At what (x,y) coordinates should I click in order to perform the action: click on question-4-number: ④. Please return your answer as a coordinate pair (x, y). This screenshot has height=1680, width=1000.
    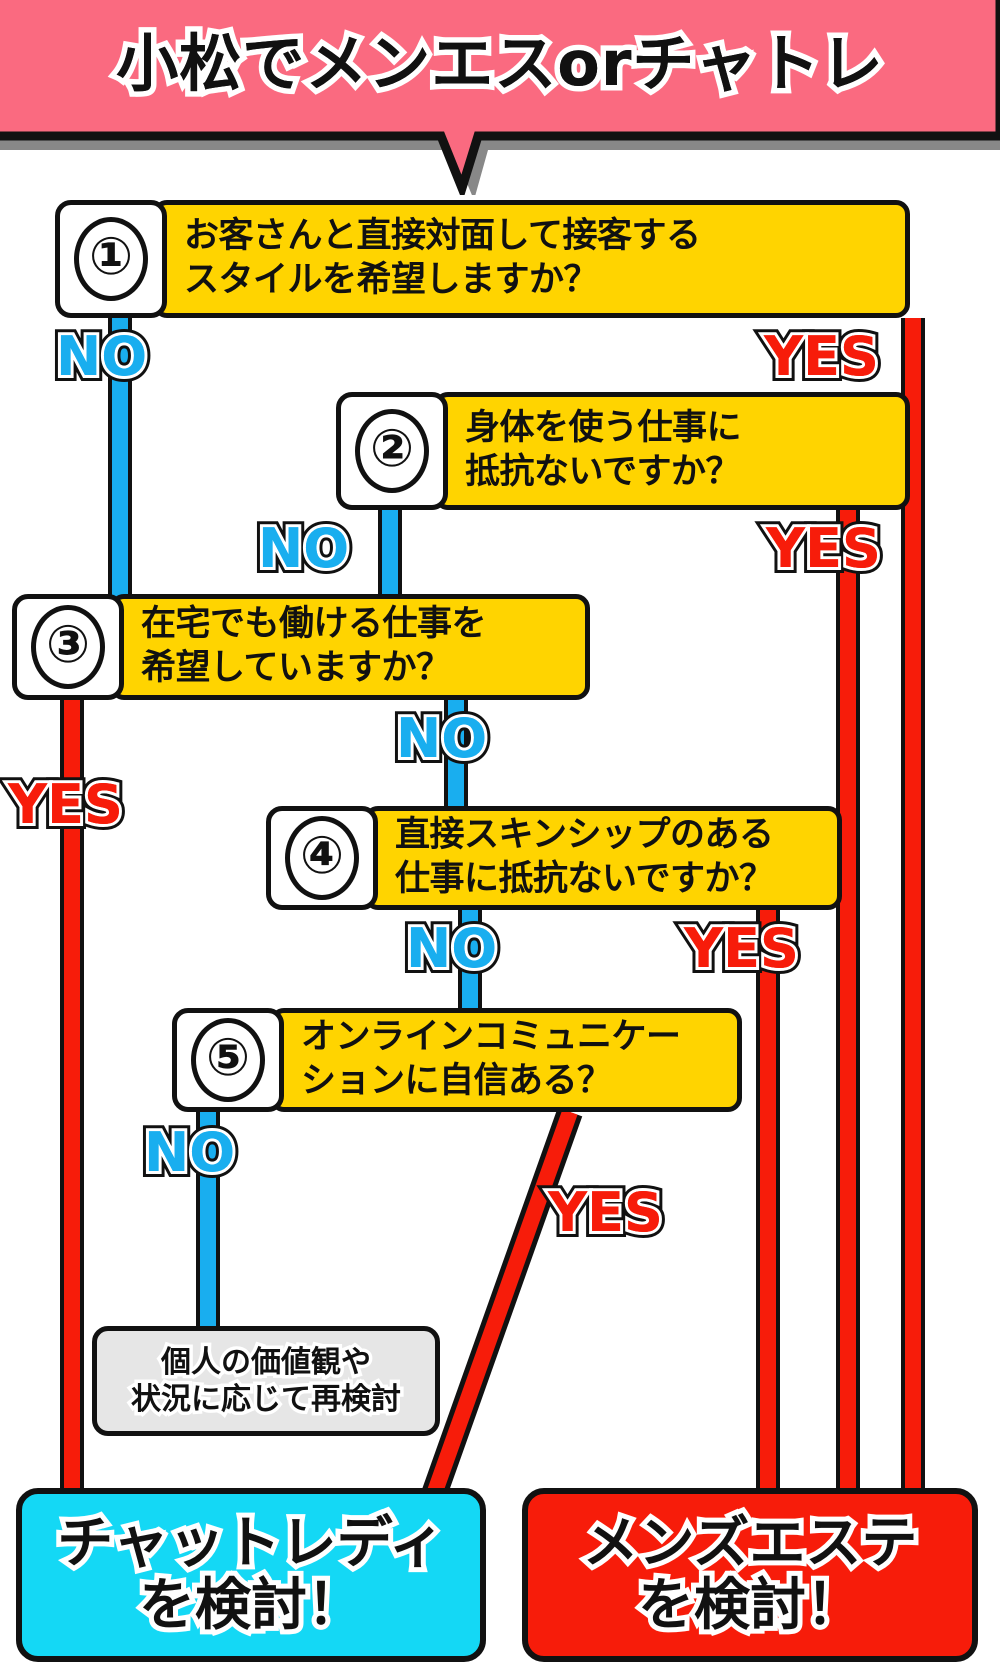
    Looking at the image, I should click on (322, 858).